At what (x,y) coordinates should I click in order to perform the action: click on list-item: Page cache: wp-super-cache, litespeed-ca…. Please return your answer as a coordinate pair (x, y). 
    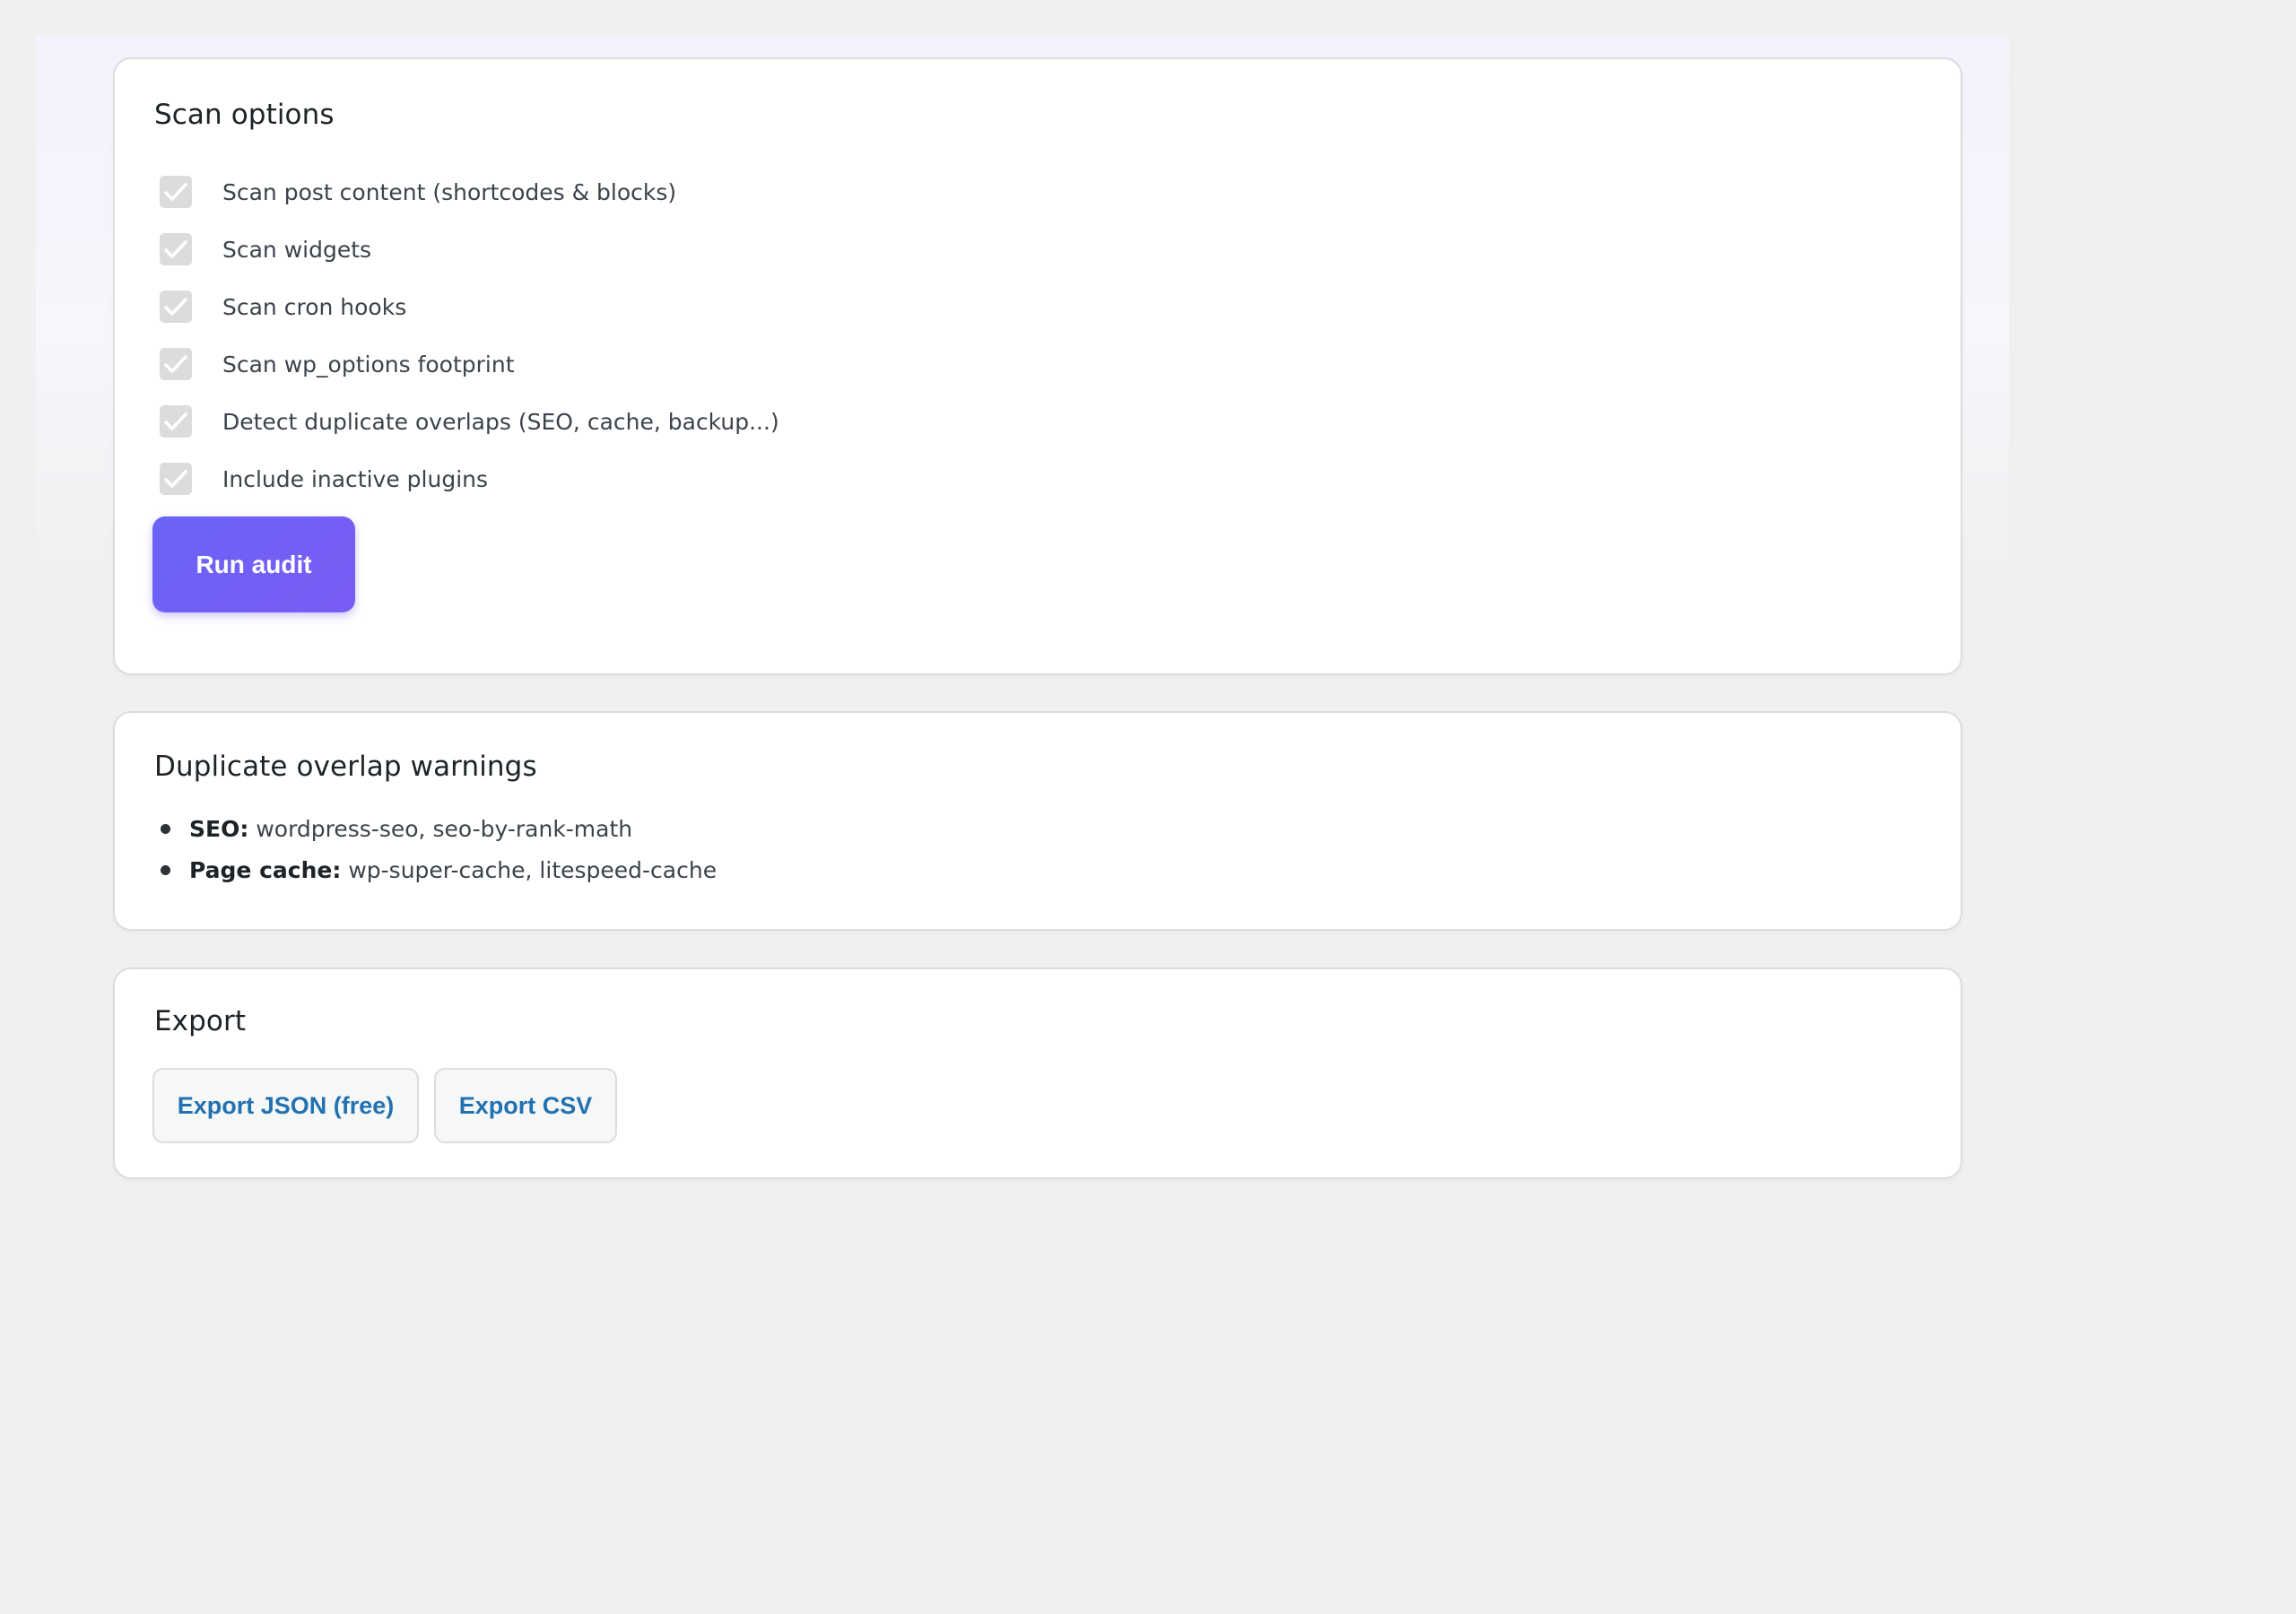
    Looking at the image, I should click on (435, 869).